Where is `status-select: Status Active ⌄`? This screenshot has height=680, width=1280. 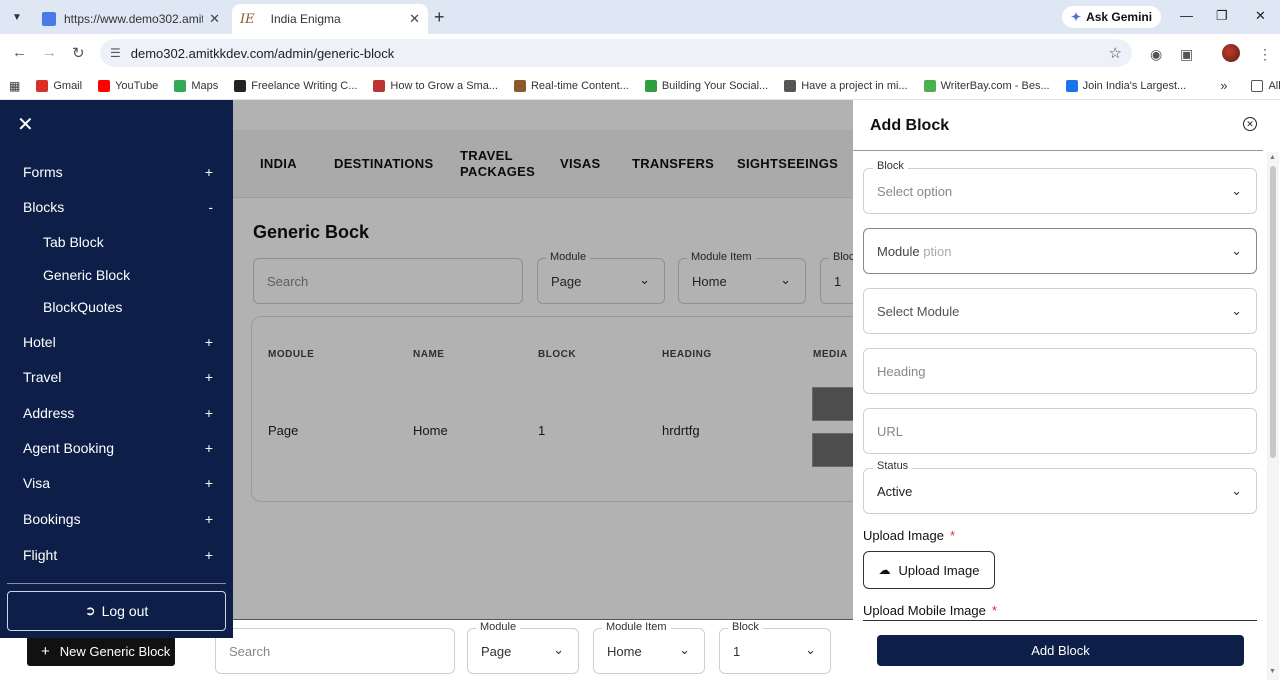
status-select: Status Active ⌄ is located at coordinates (1060, 487).